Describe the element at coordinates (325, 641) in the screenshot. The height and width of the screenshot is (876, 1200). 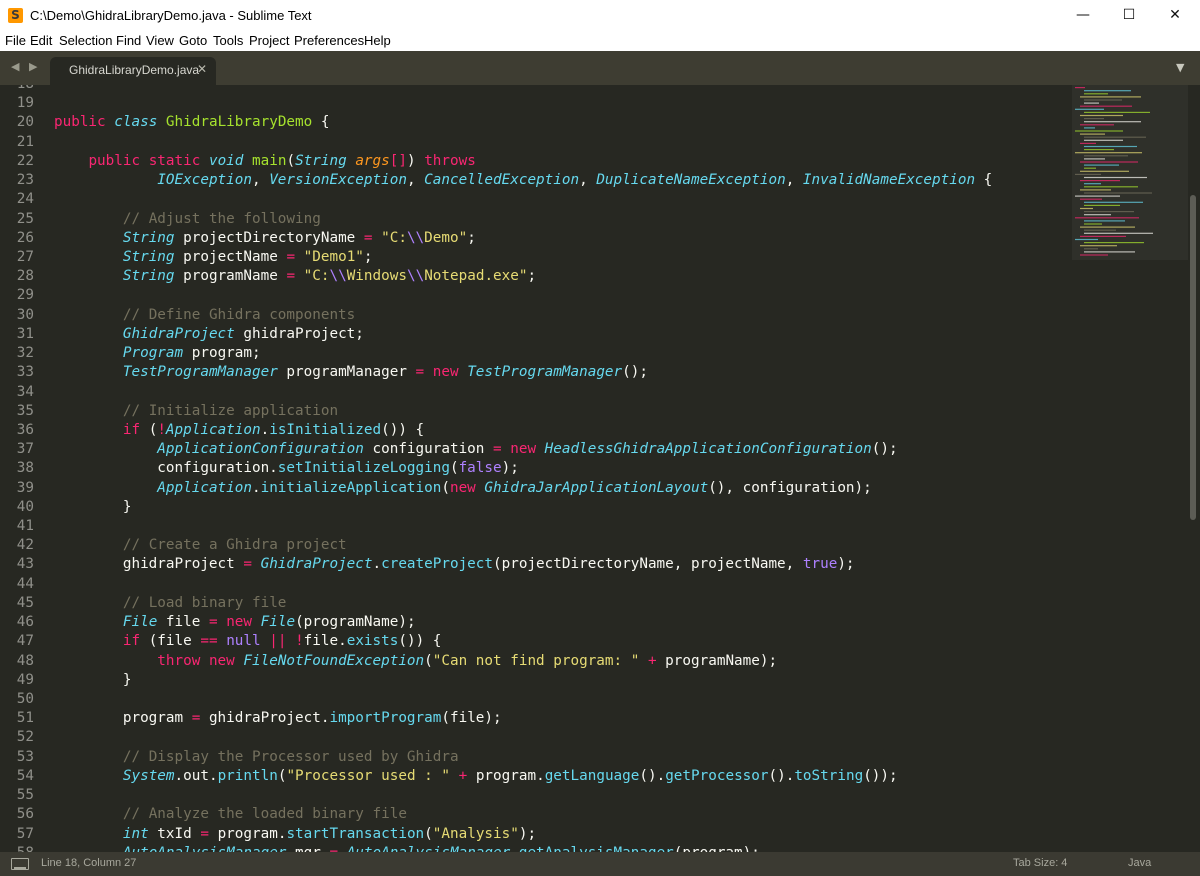
I see `code-token: file.` at that location.